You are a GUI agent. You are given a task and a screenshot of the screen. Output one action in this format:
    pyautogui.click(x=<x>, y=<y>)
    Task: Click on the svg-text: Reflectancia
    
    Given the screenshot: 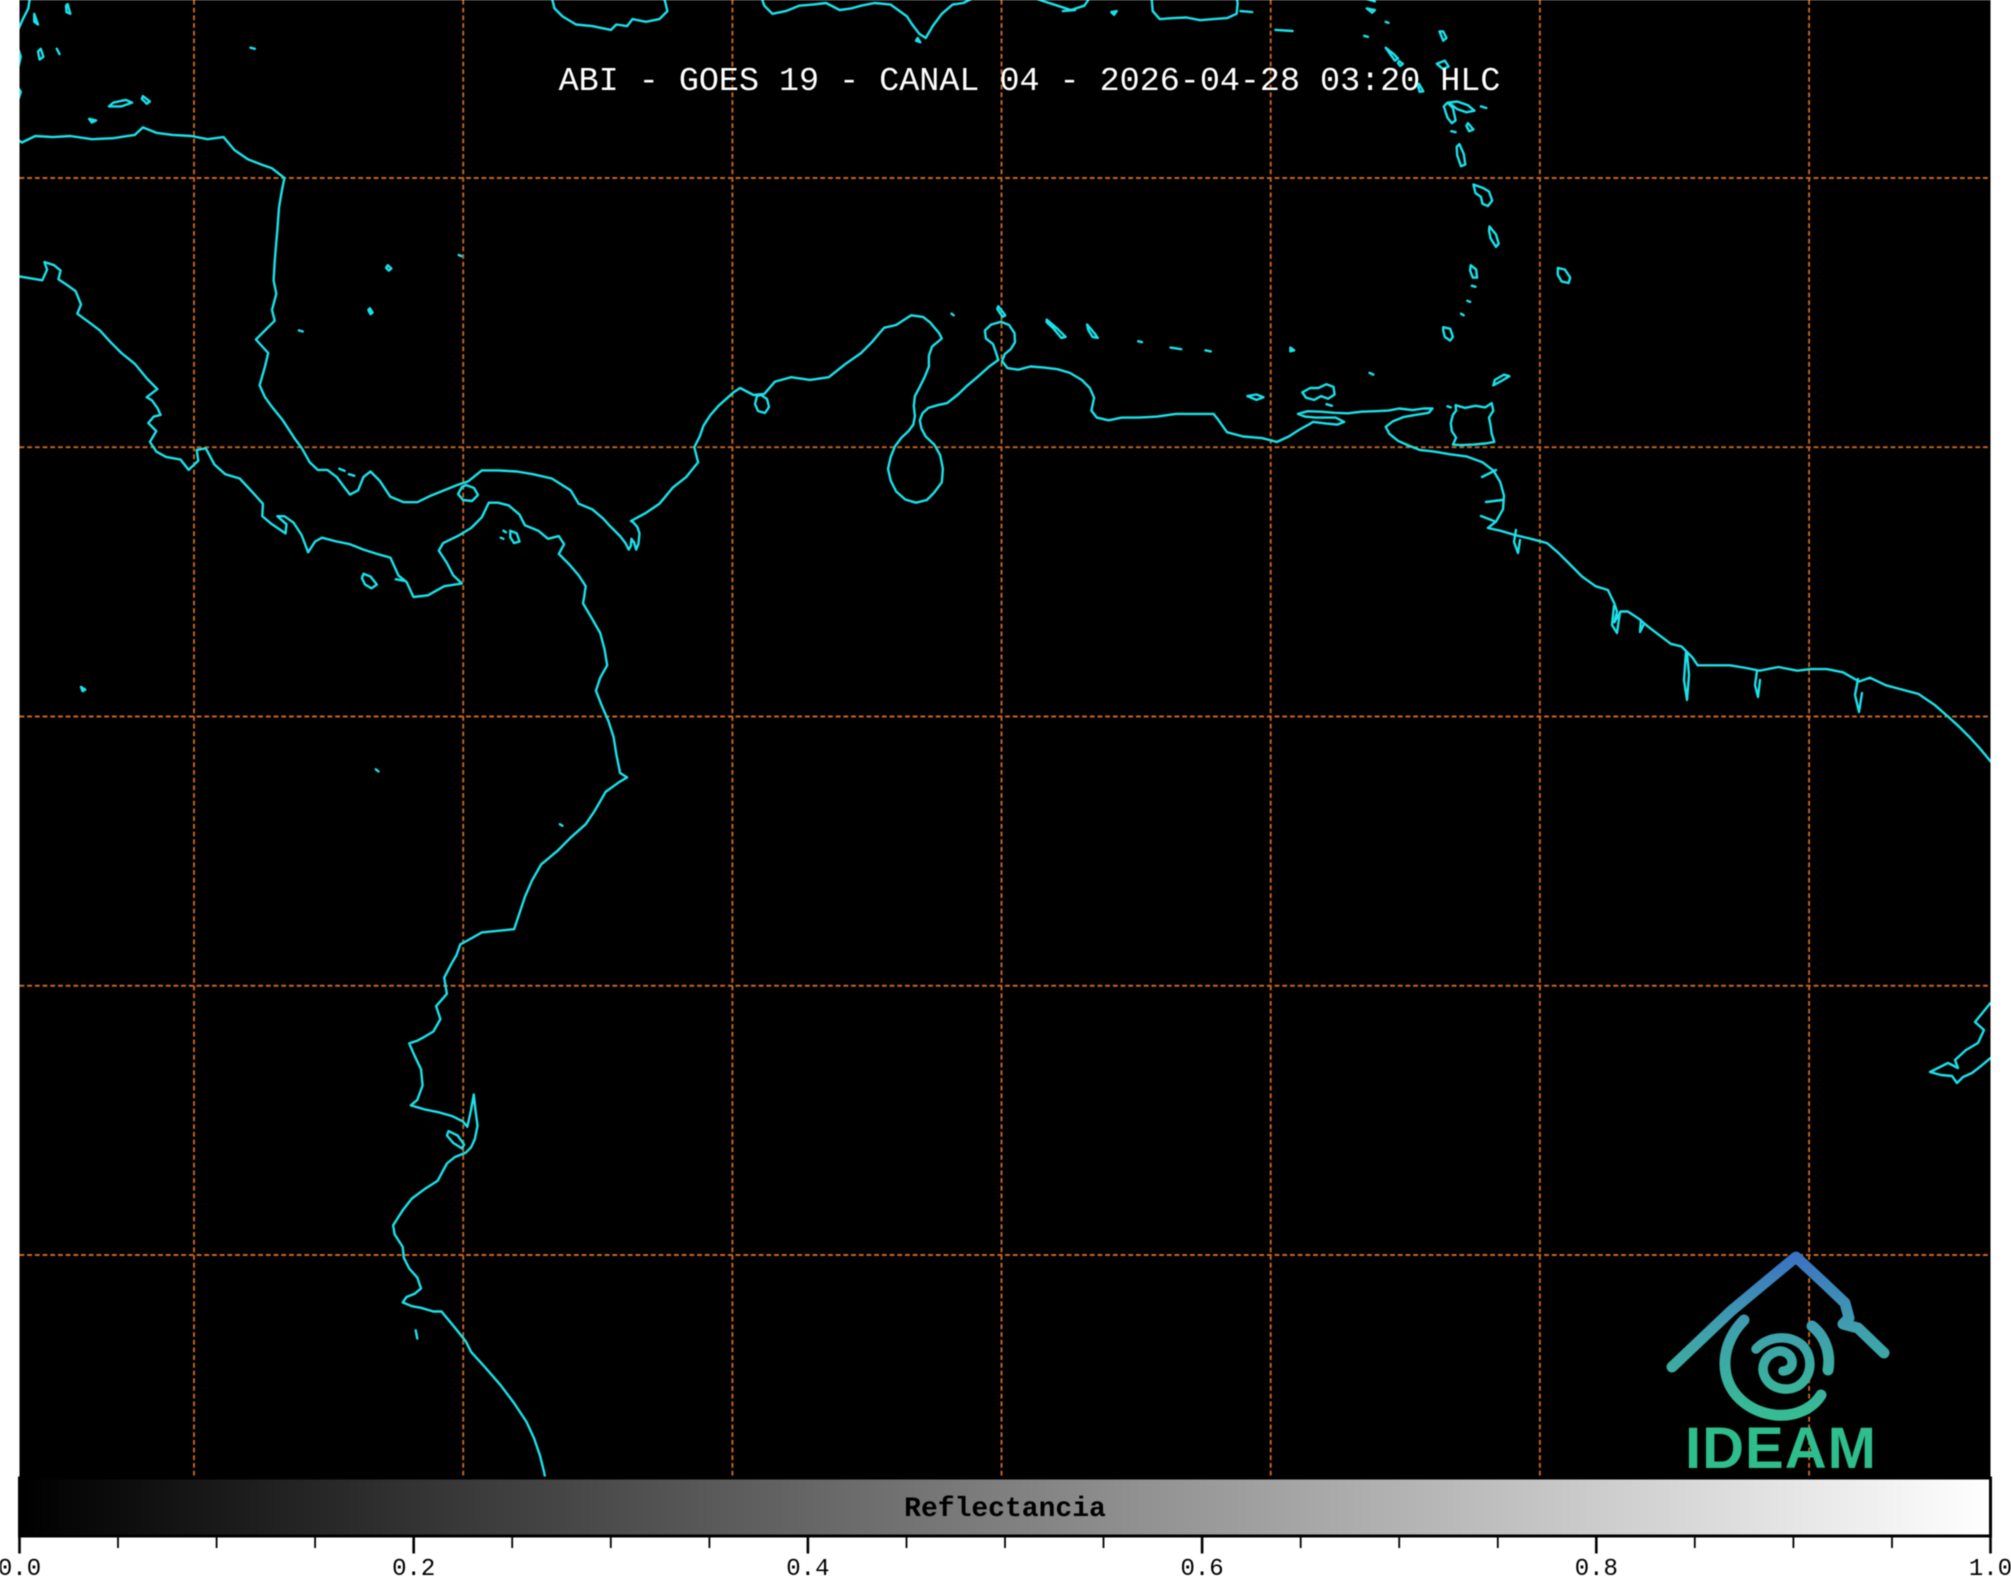 What is the action you would take?
    pyautogui.click(x=1005, y=1509)
    